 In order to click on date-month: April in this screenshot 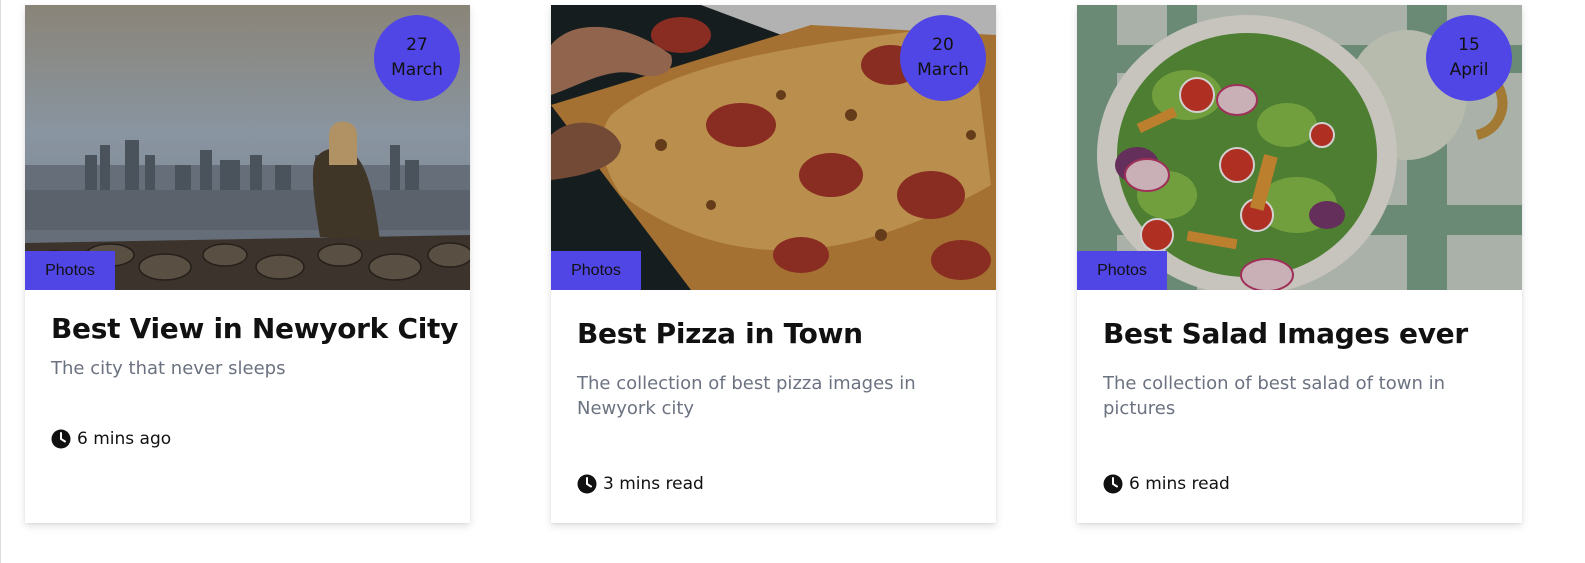, I will do `click(1469, 70)`.